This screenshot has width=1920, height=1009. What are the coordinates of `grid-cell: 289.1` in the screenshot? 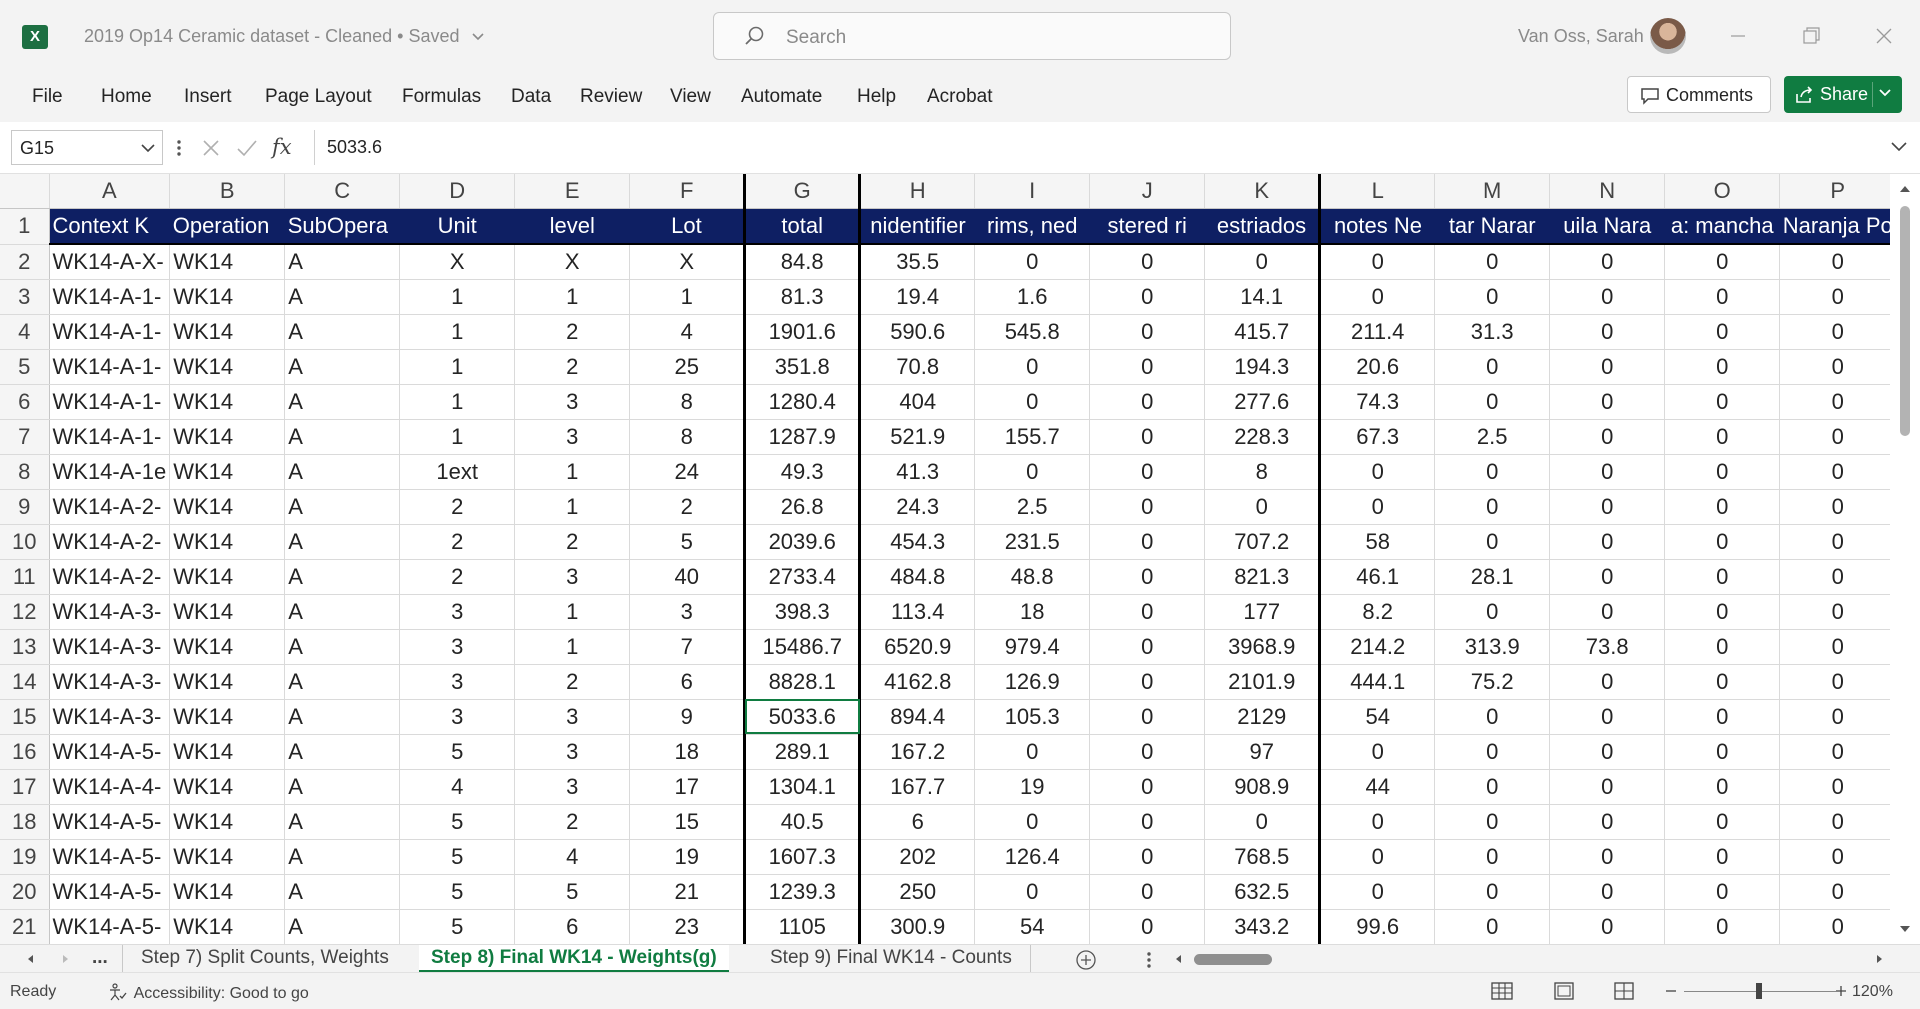 It's located at (802, 752).